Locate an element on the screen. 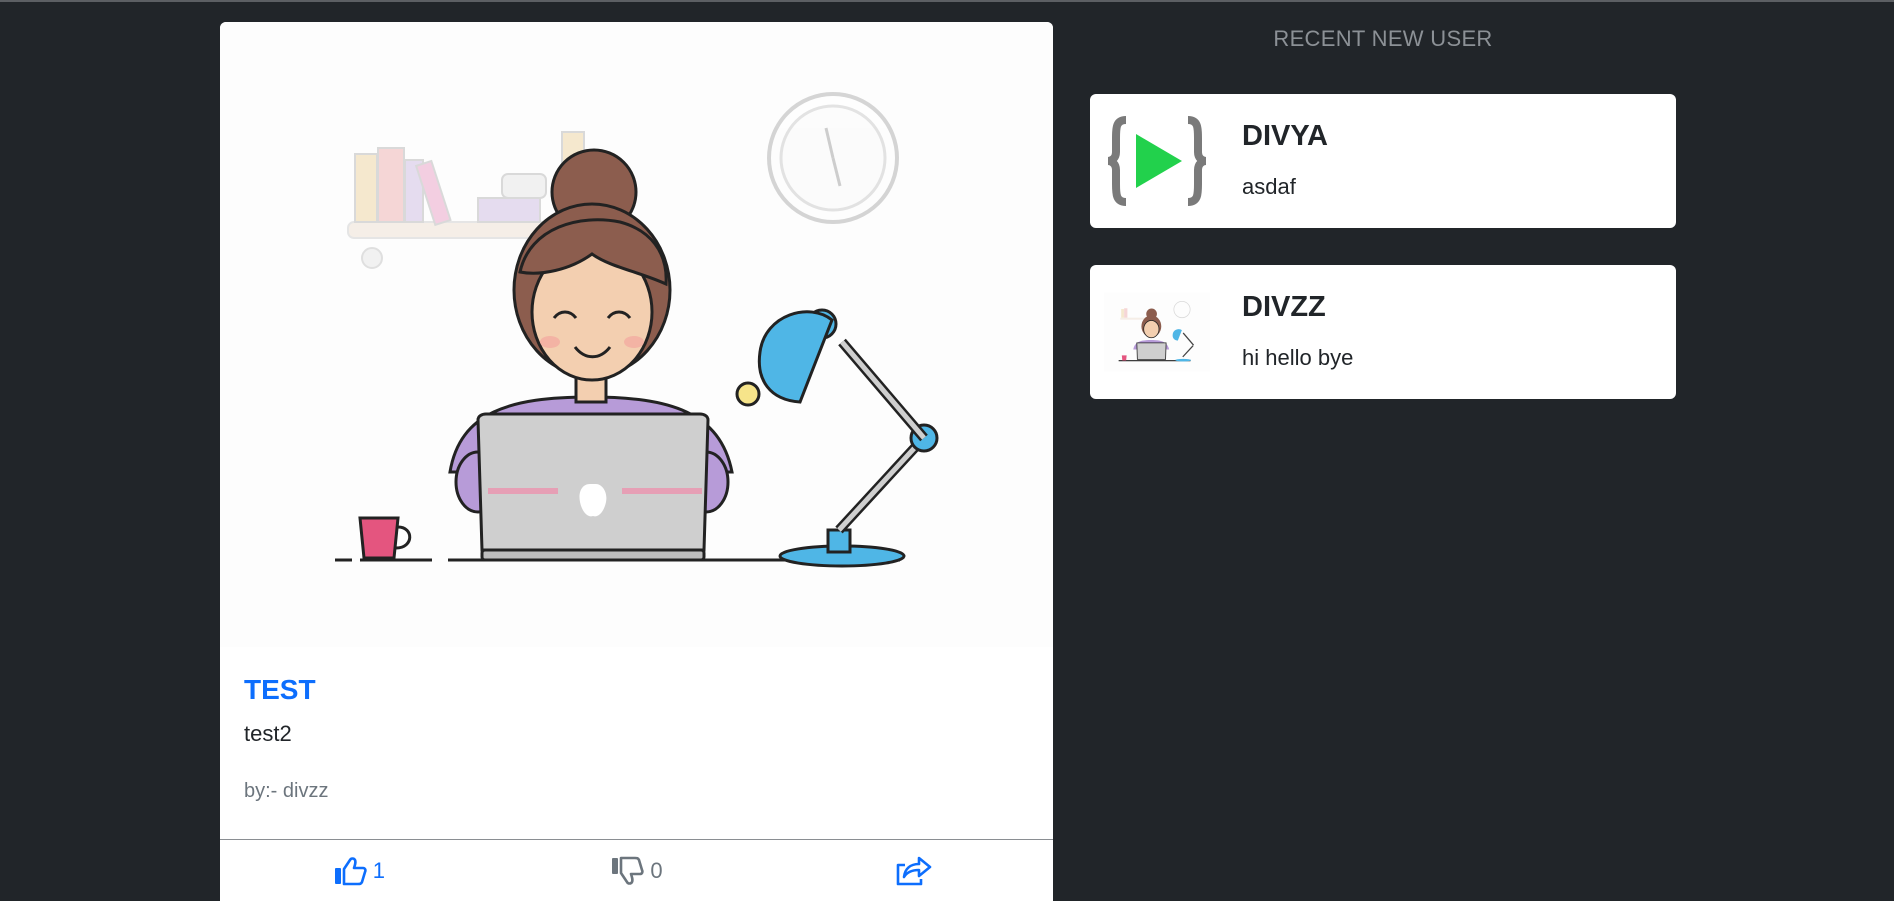 This screenshot has height=901, width=1894. user-card: DIVYA asdaf is located at coordinates (1383, 161).